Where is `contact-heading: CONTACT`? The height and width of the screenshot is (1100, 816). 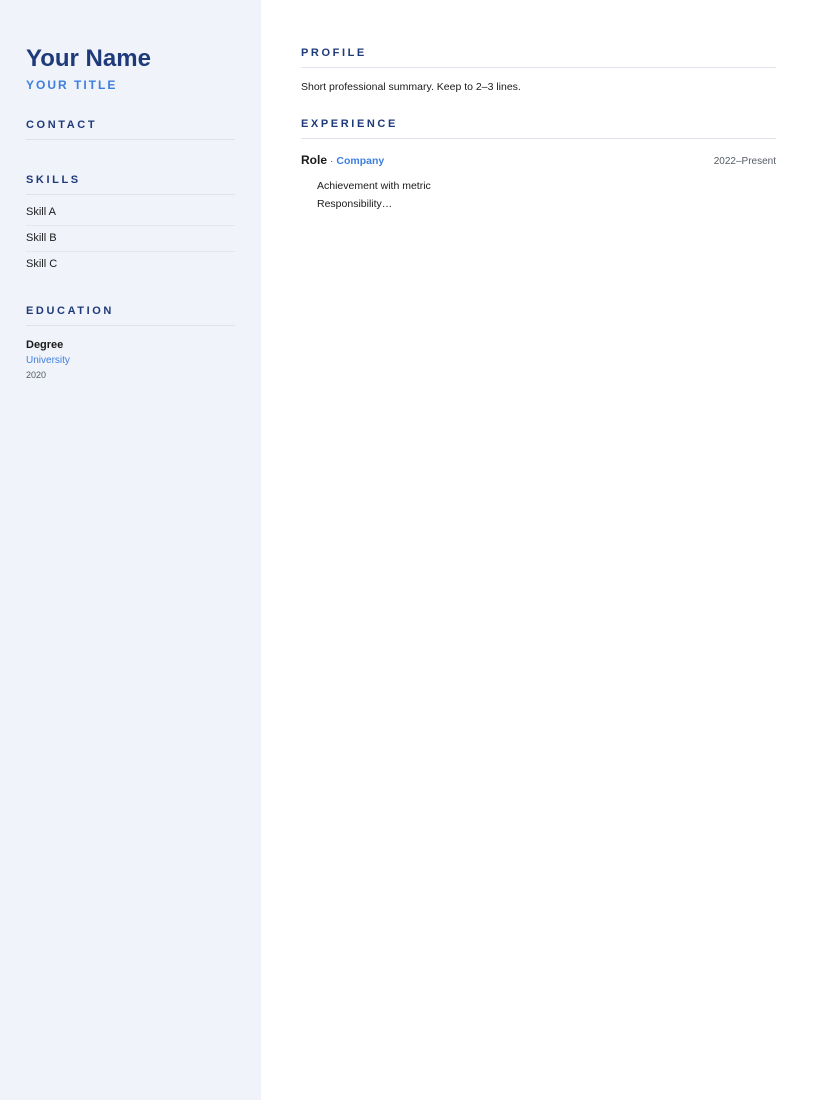 contact-heading: CONTACT is located at coordinates (130, 129).